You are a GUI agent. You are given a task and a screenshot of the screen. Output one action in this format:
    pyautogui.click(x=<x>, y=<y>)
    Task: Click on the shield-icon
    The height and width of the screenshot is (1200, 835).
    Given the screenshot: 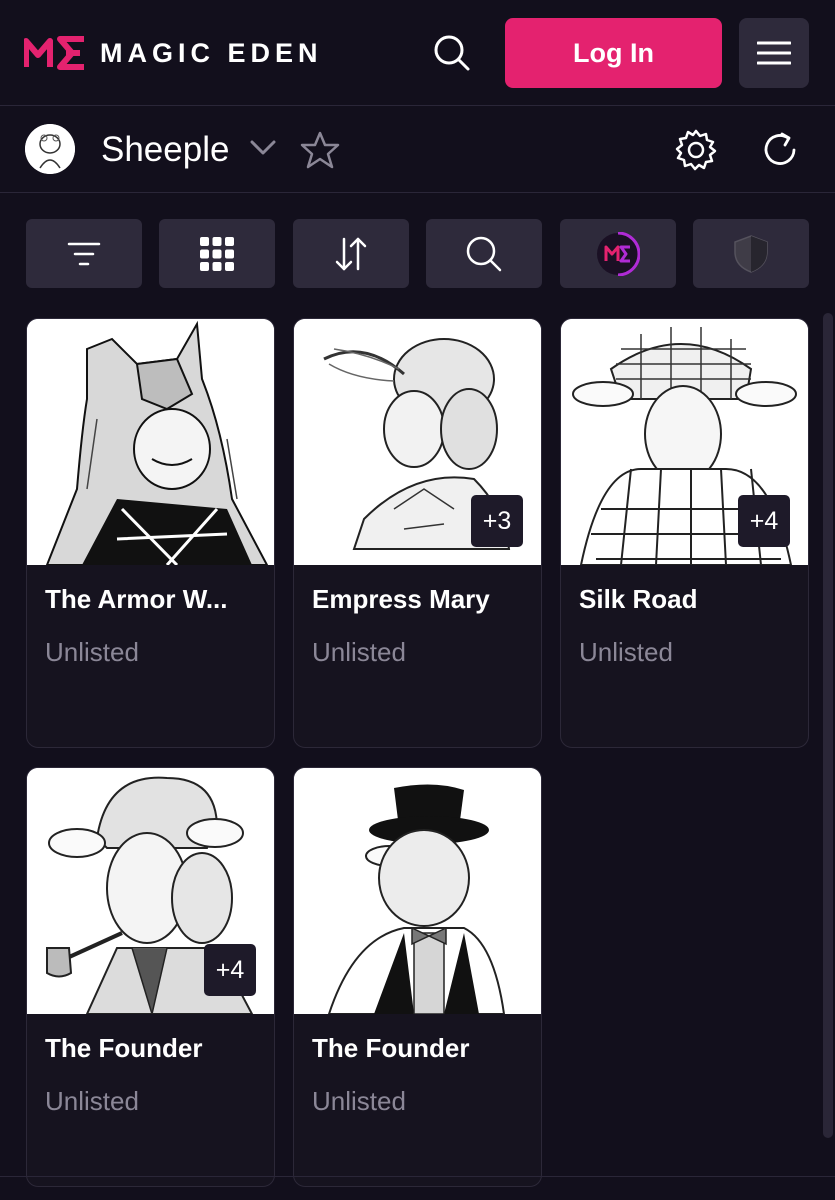 What is the action you would take?
    pyautogui.click(x=751, y=253)
    